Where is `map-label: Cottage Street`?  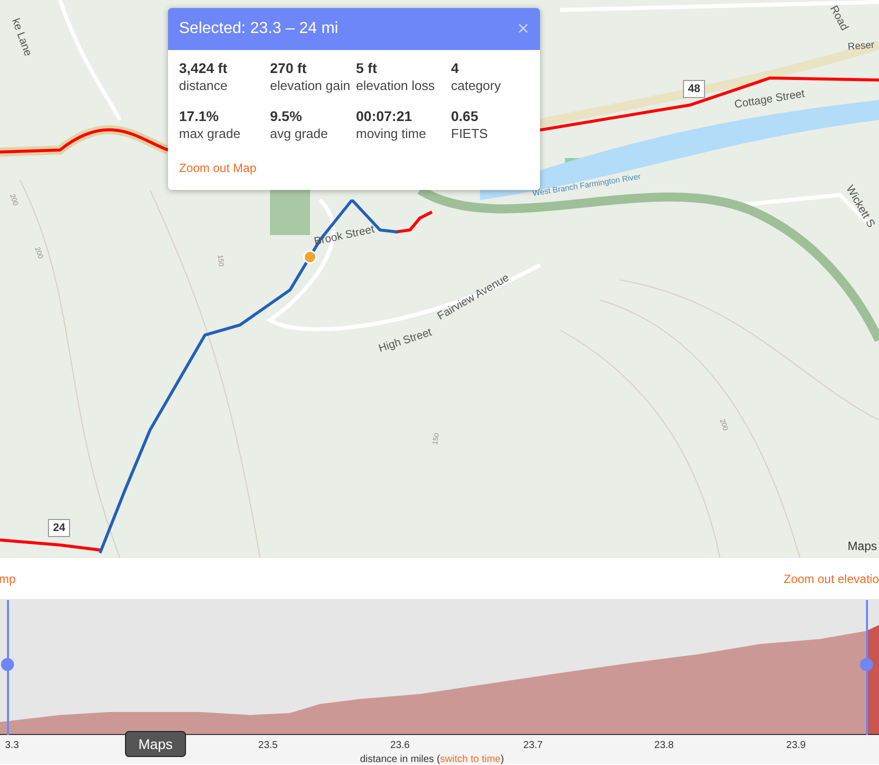 map-label: Cottage Street is located at coordinates (770, 99).